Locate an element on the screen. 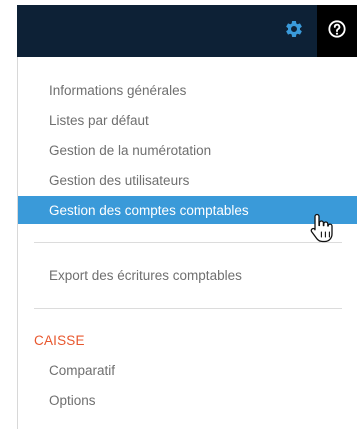  gear-icon is located at coordinates (294, 31).